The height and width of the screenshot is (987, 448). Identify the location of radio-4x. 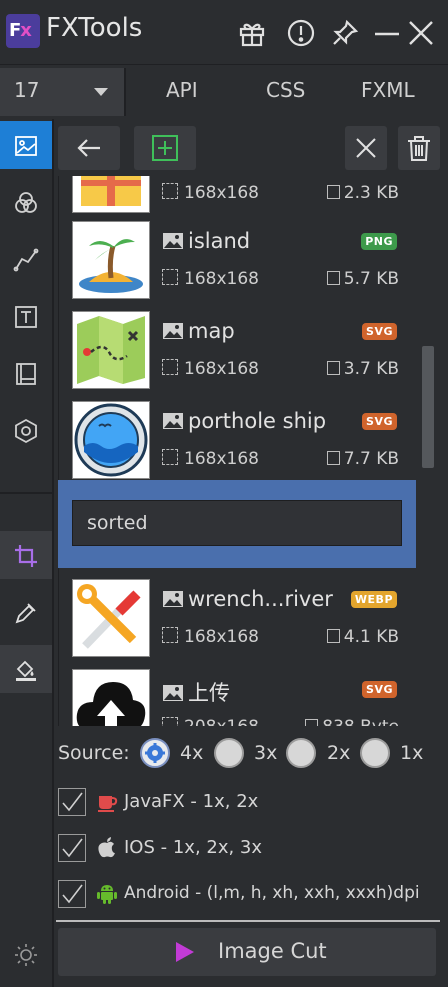
(155, 753).